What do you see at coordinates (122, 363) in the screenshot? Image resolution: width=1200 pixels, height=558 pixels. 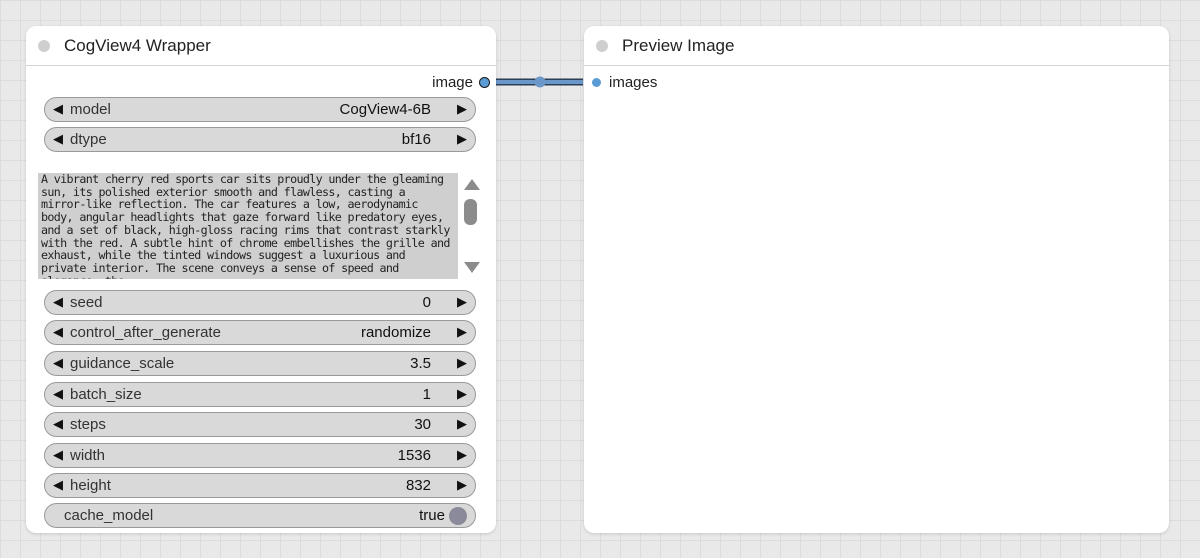 I see `widget-label: guidance_scale` at bounding box center [122, 363].